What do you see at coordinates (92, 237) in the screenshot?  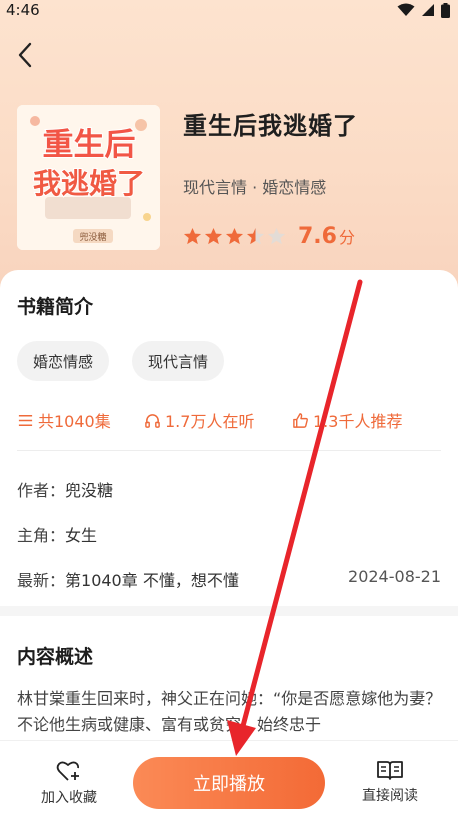 I see `cover-author-tag: 兜没糖` at bounding box center [92, 237].